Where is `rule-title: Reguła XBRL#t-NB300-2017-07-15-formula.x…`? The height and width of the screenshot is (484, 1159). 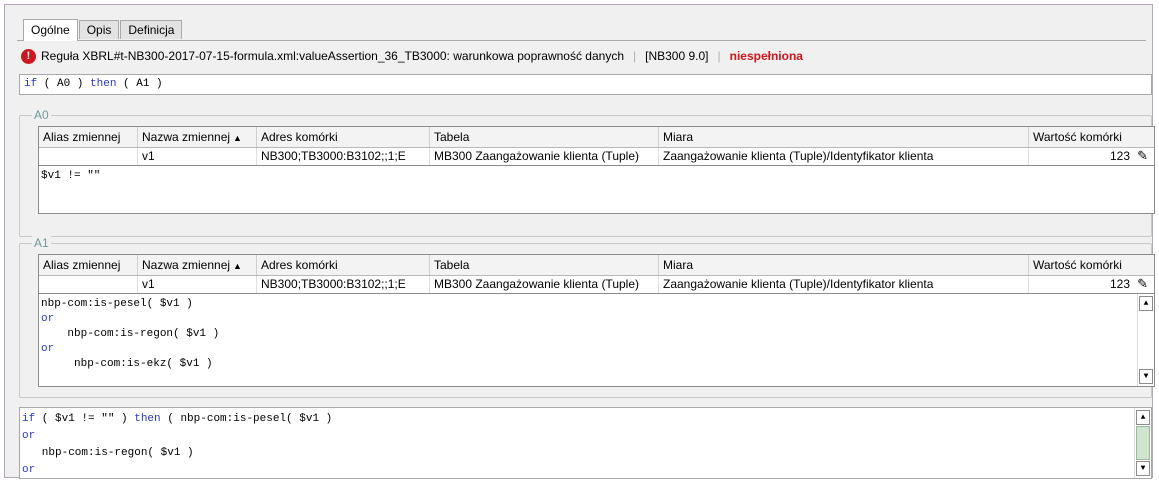 rule-title: Reguła XBRL#t-NB300-2017-07-15-formula.x… is located at coordinates (332, 56).